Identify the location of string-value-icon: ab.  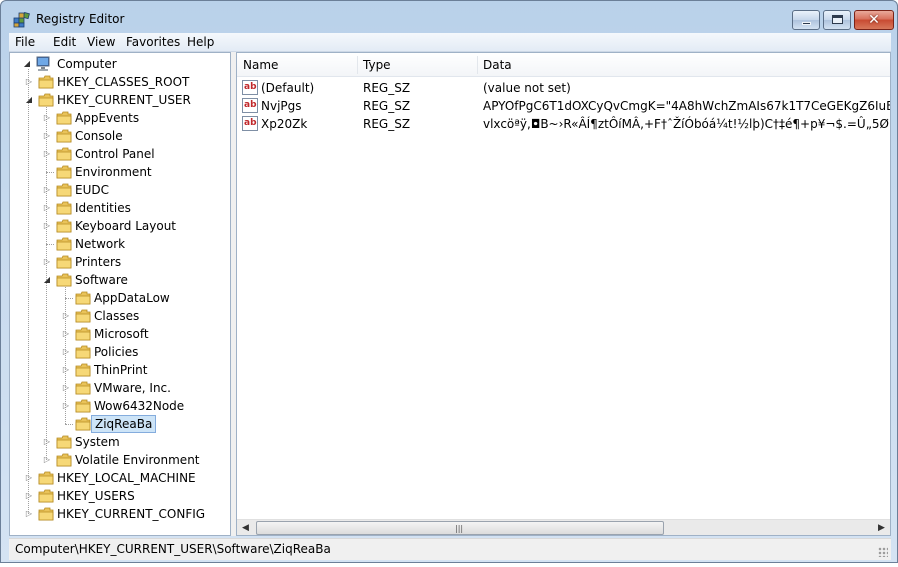
(250, 87).